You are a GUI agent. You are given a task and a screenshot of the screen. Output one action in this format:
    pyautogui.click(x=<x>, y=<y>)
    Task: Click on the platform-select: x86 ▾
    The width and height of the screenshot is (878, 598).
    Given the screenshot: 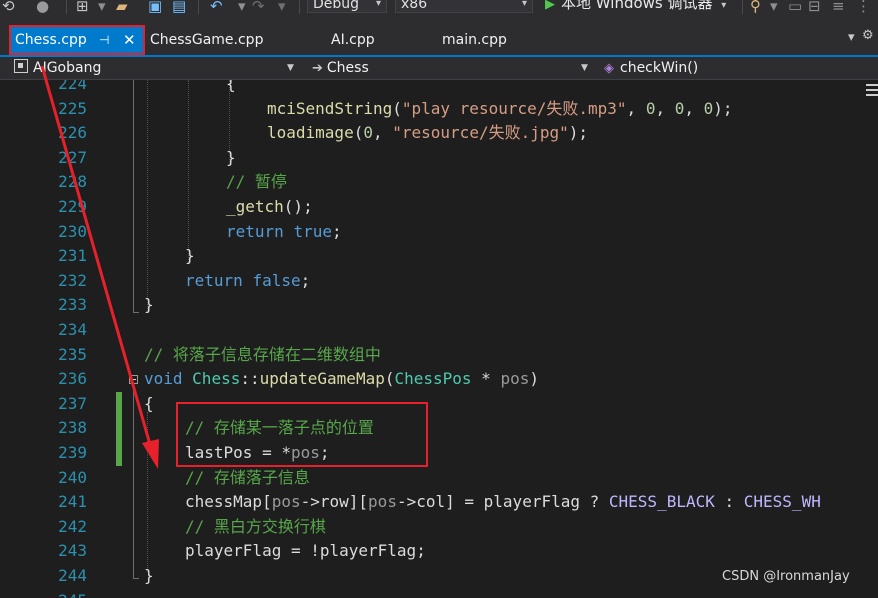 What is the action you would take?
    pyautogui.click(x=464, y=6)
    